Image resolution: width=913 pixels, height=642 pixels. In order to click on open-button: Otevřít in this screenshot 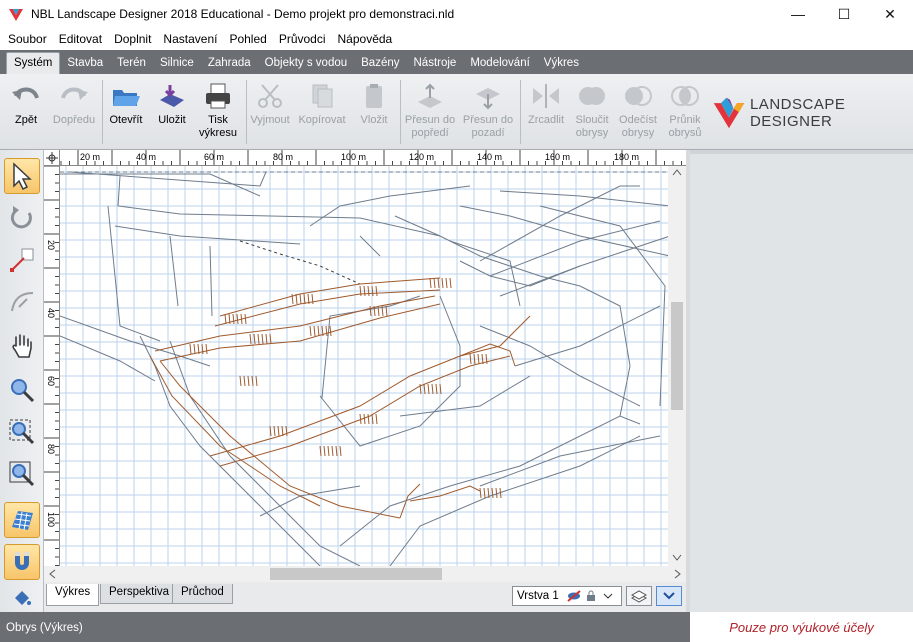, I will do `click(126, 103)`.